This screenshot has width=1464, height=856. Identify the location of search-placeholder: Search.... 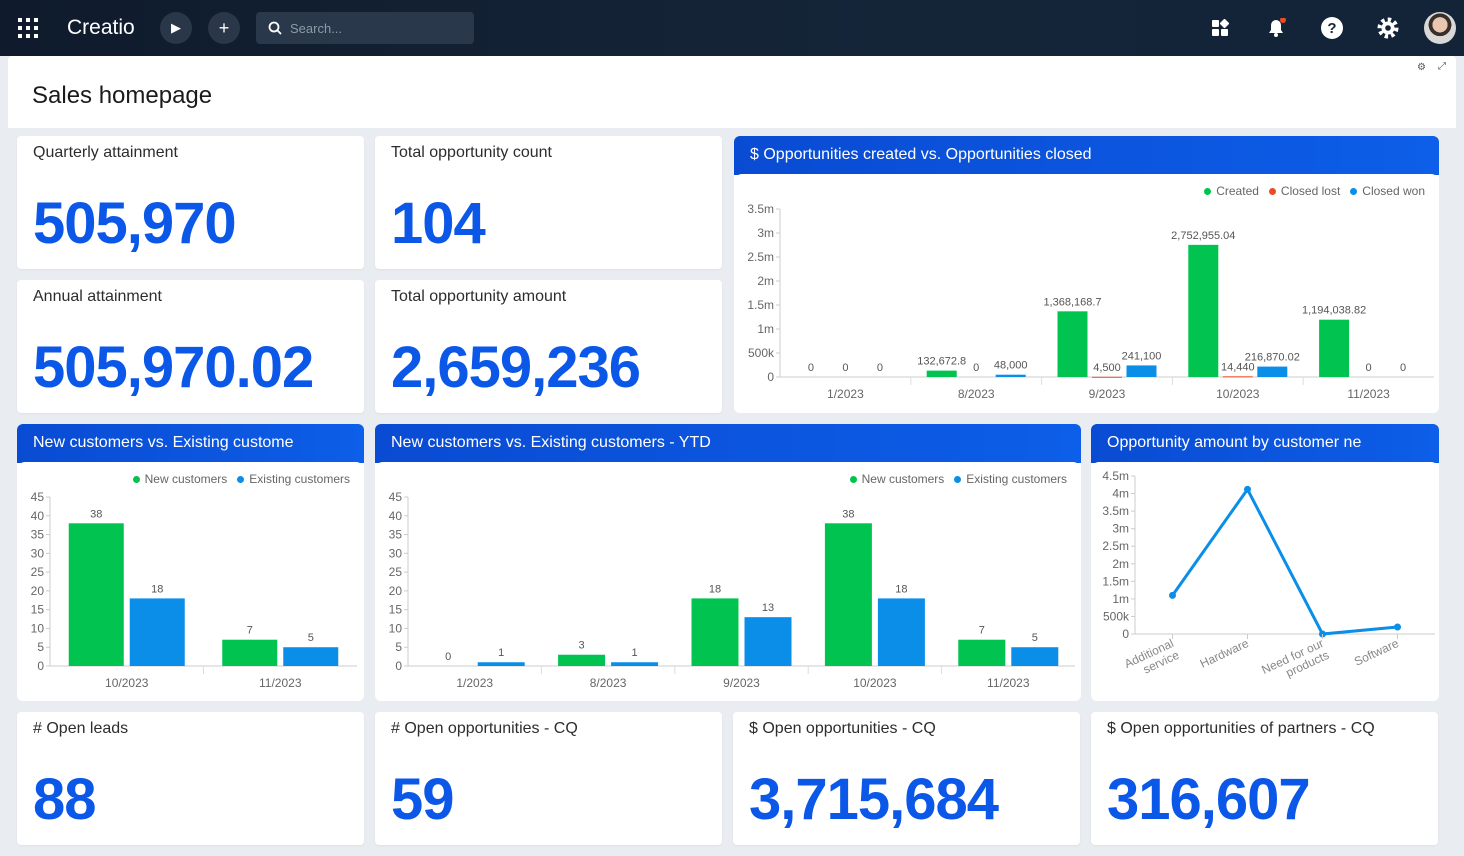
(316, 28).